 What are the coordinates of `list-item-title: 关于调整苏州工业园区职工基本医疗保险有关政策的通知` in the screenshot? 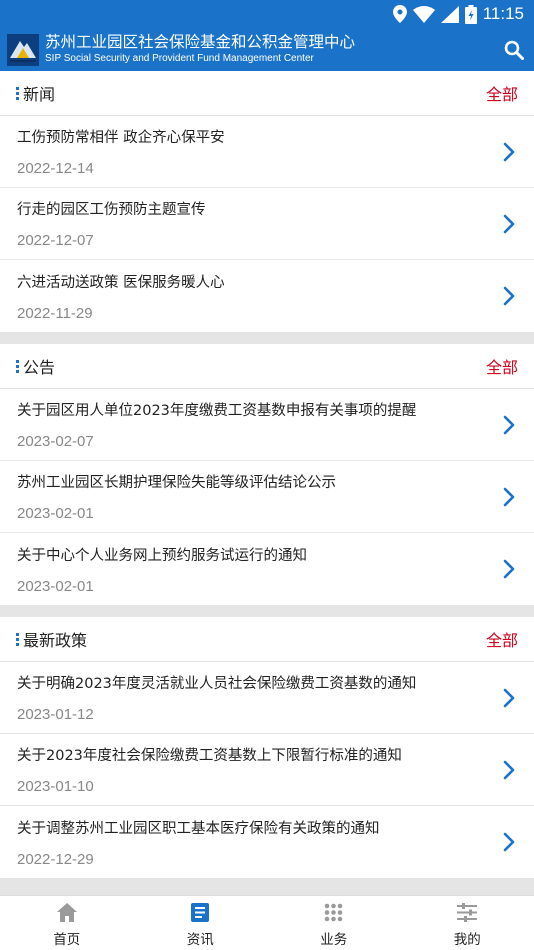 It's located at (198, 828).